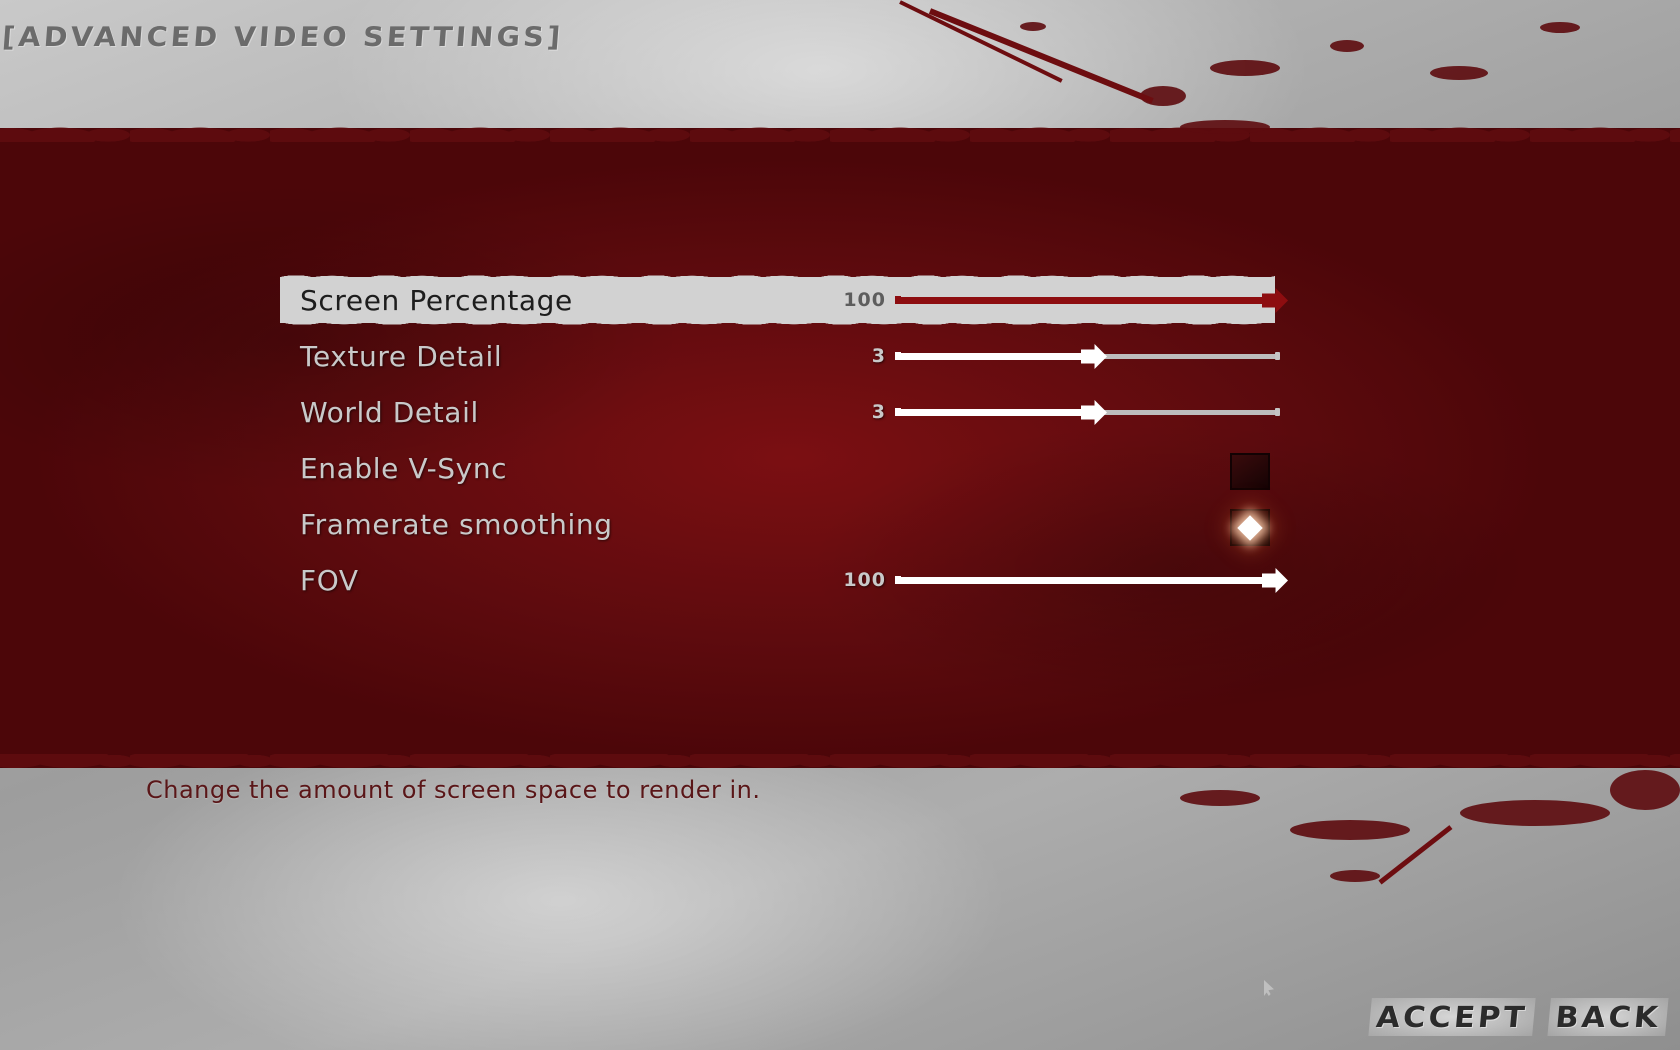 The height and width of the screenshot is (1050, 1680). What do you see at coordinates (981, 41) in the screenshot?
I see `paint-streak` at bounding box center [981, 41].